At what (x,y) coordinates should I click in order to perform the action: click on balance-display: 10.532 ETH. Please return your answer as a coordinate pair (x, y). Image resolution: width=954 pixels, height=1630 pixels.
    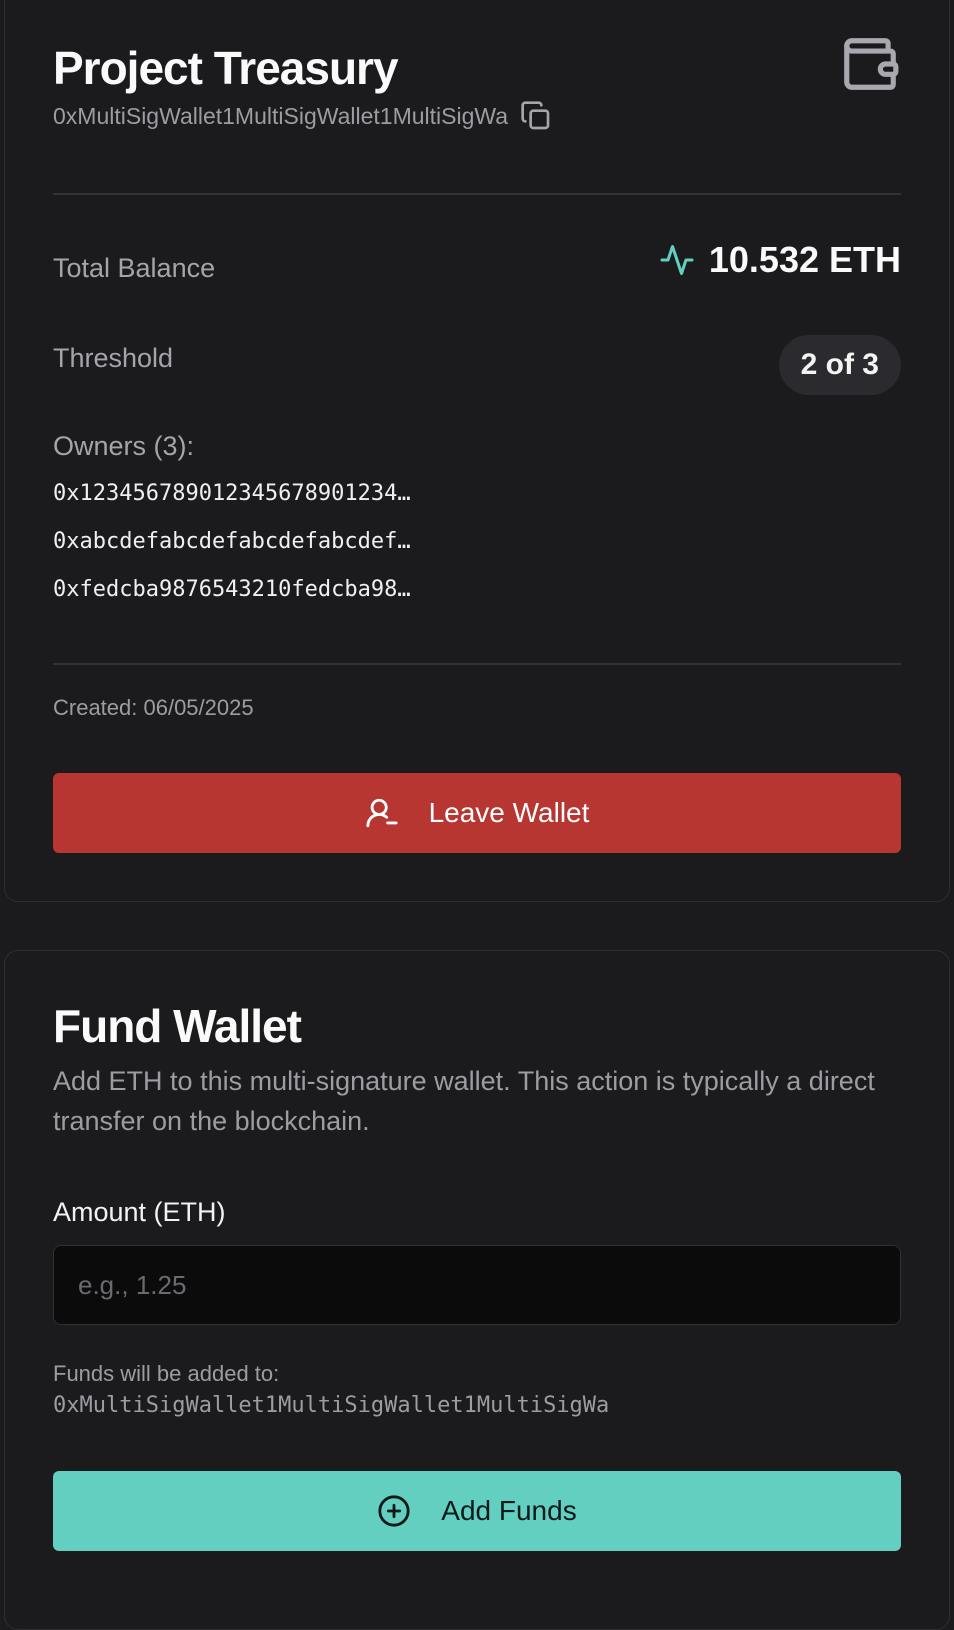
    Looking at the image, I should click on (780, 260).